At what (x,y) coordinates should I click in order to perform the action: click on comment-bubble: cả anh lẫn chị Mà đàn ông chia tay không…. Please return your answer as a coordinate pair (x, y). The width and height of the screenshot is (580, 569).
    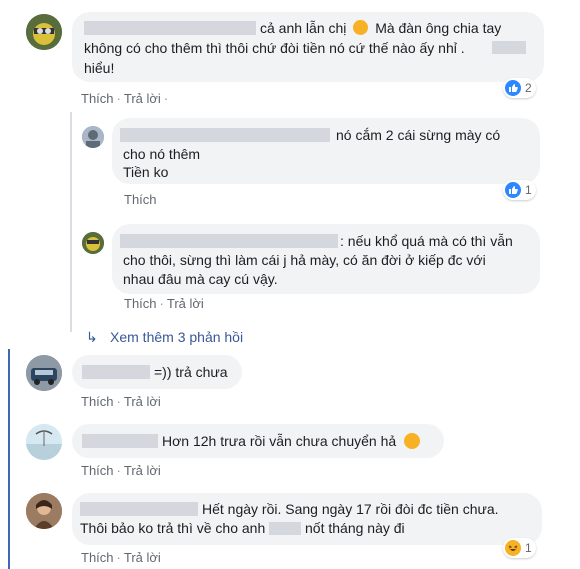
    Looking at the image, I should click on (308, 47).